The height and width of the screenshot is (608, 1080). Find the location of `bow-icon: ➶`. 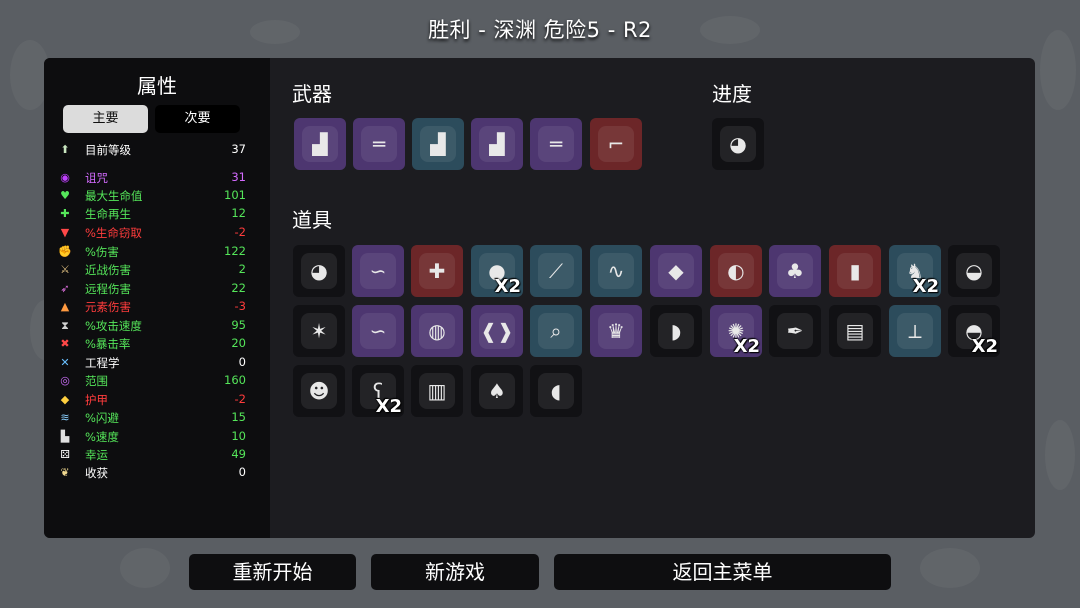

bow-icon: ➶ is located at coordinates (65, 288).